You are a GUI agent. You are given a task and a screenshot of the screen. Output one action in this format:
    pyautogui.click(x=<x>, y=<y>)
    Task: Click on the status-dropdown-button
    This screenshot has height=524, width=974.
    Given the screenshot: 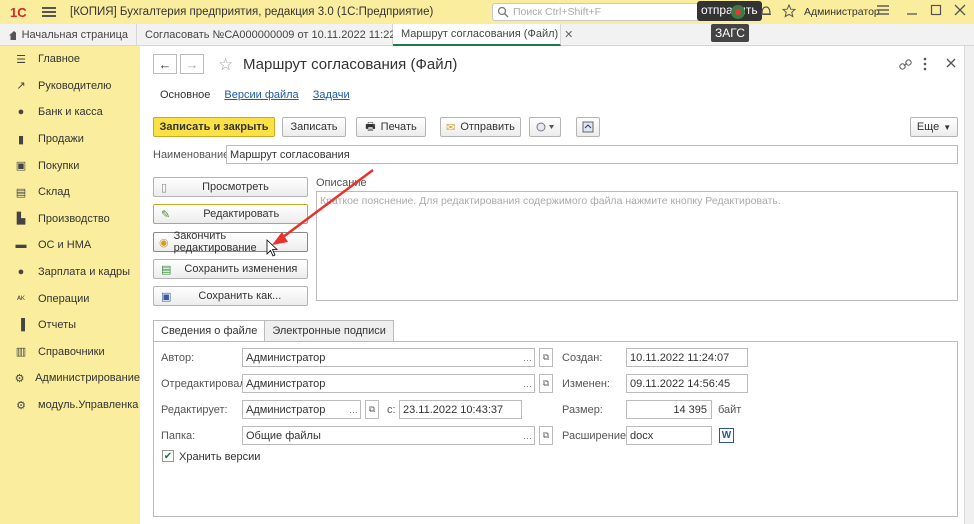 What is the action you would take?
    pyautogui.click(x=545, y=127)
    